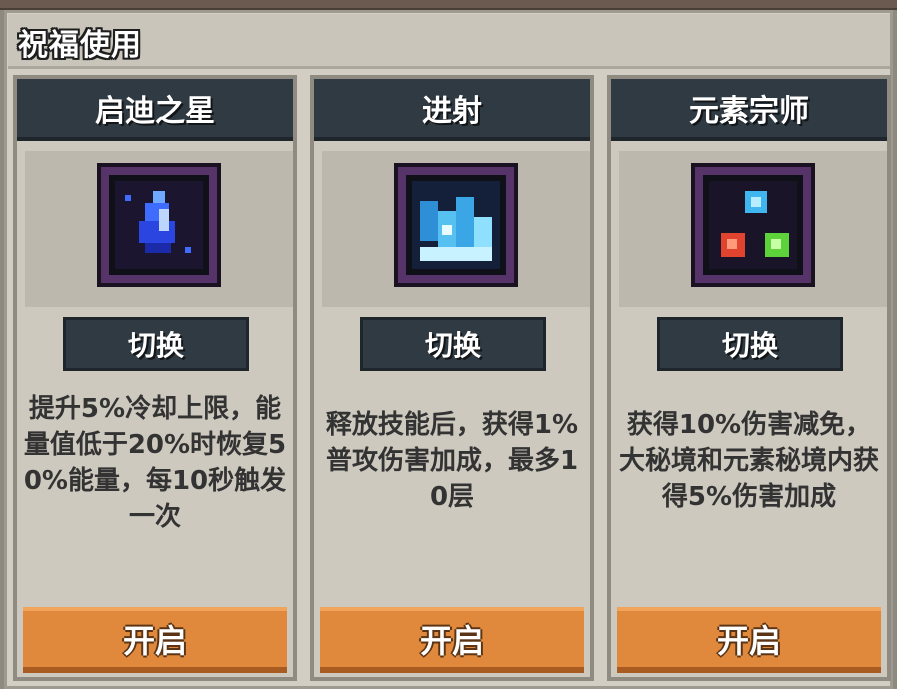  What do you see at coordinates (748, 461) in the screenshot?
I see `card-description: 获得10%伤害减免，大秘境和元素秘境内获得5%伤害加成` at bounding box center [748, 461].